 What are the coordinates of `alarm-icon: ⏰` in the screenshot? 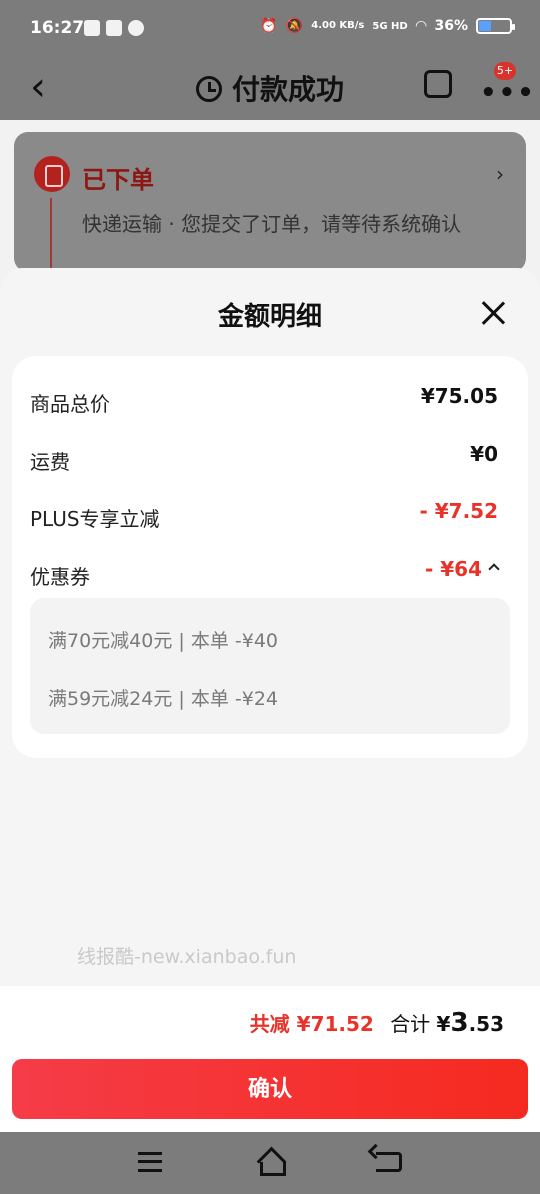 It's located at (269, 26).